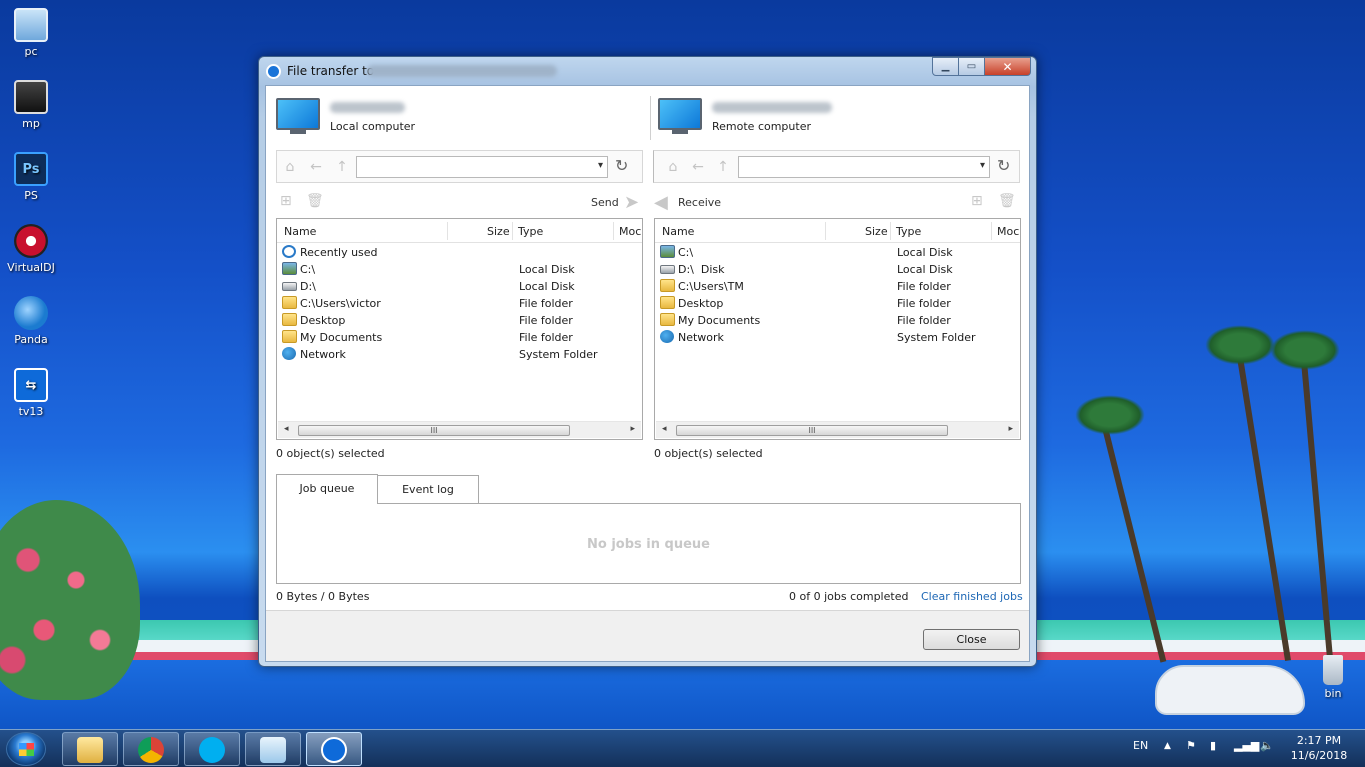 The height and width of the screenshot is (767, 1365). I want to click on table-row: Recently used, so click(459, 252).